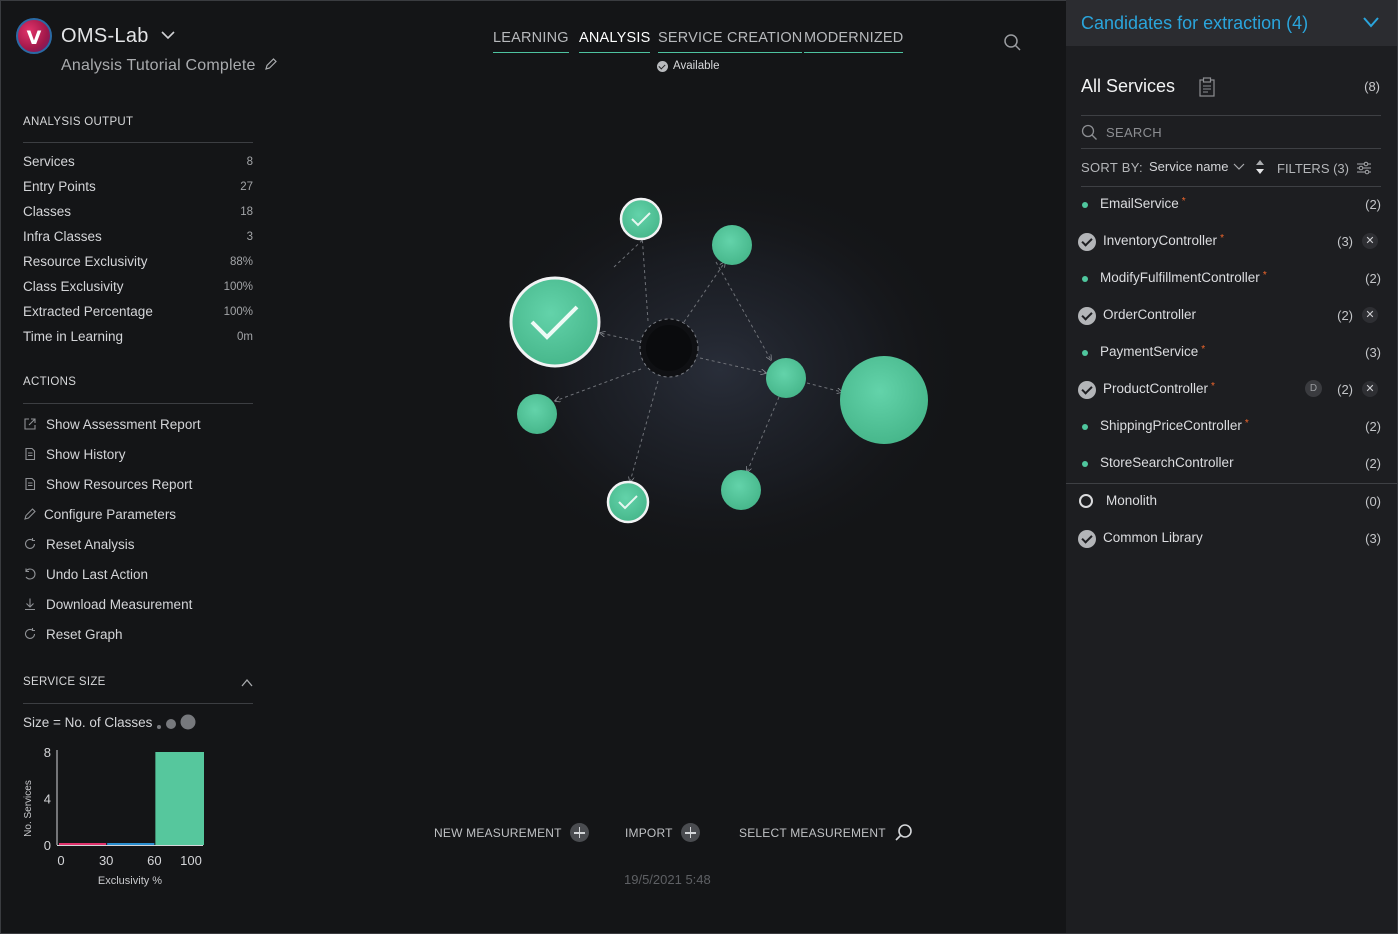 This screenshot has width=1398, height=934. I want to click on analysis-output-heading: ANALYSIS OUTPUT, so click(78, 122).